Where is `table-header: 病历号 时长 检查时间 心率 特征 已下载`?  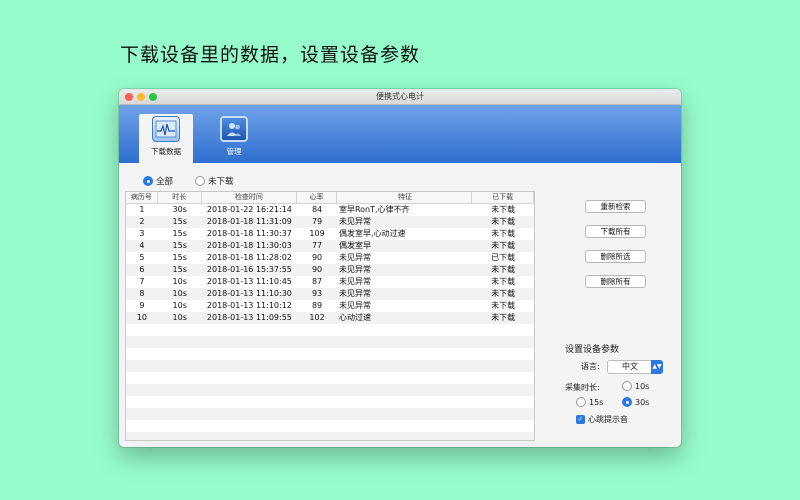
table-header: 病历号 时长 检查时间 心率 特征 已下载 is located at coordinates (330, 198).